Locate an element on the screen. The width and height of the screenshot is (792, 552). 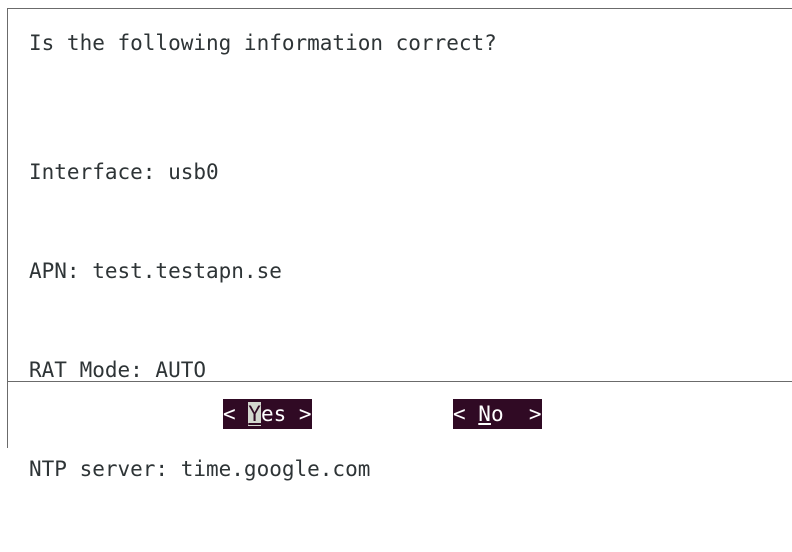
info-rat-mode: RAT Mode: AUTO is located at coordinates (118, 370).